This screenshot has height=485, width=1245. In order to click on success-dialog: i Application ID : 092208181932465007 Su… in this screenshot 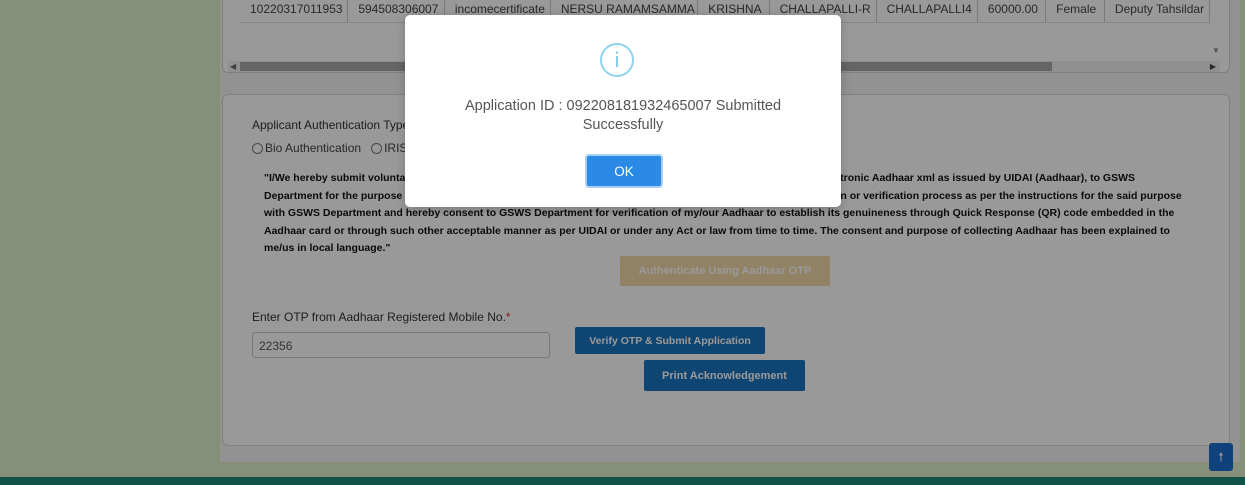, I will do `click(623, 111)`.